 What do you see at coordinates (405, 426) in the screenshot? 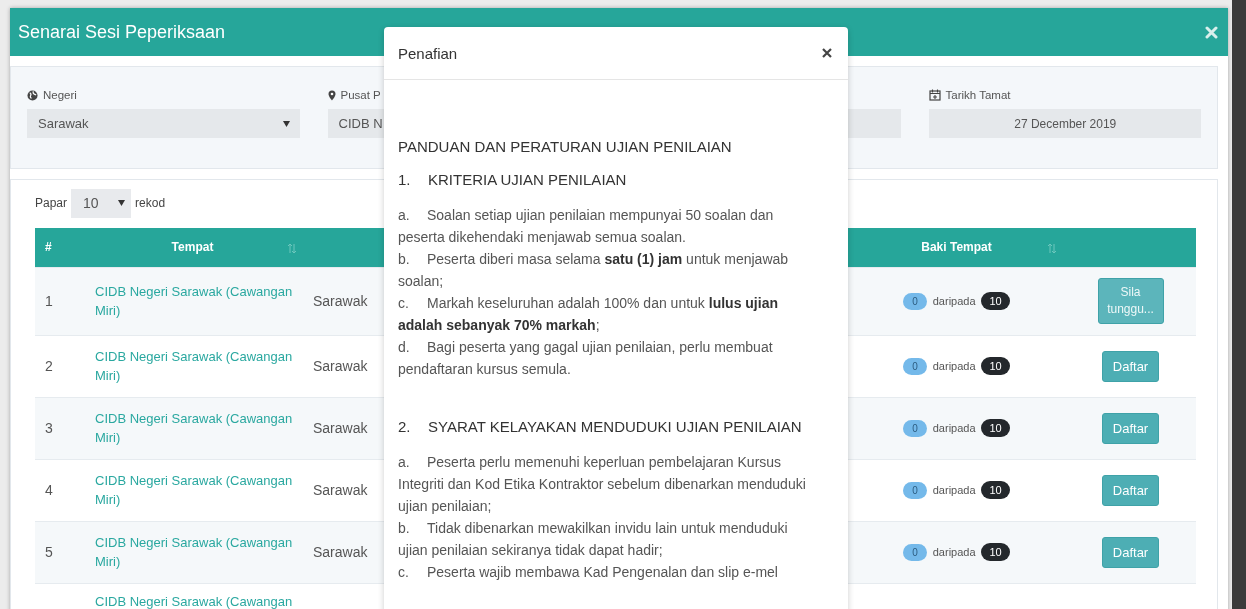
I see `section-number: 2.` at bounding box center [405, 426].